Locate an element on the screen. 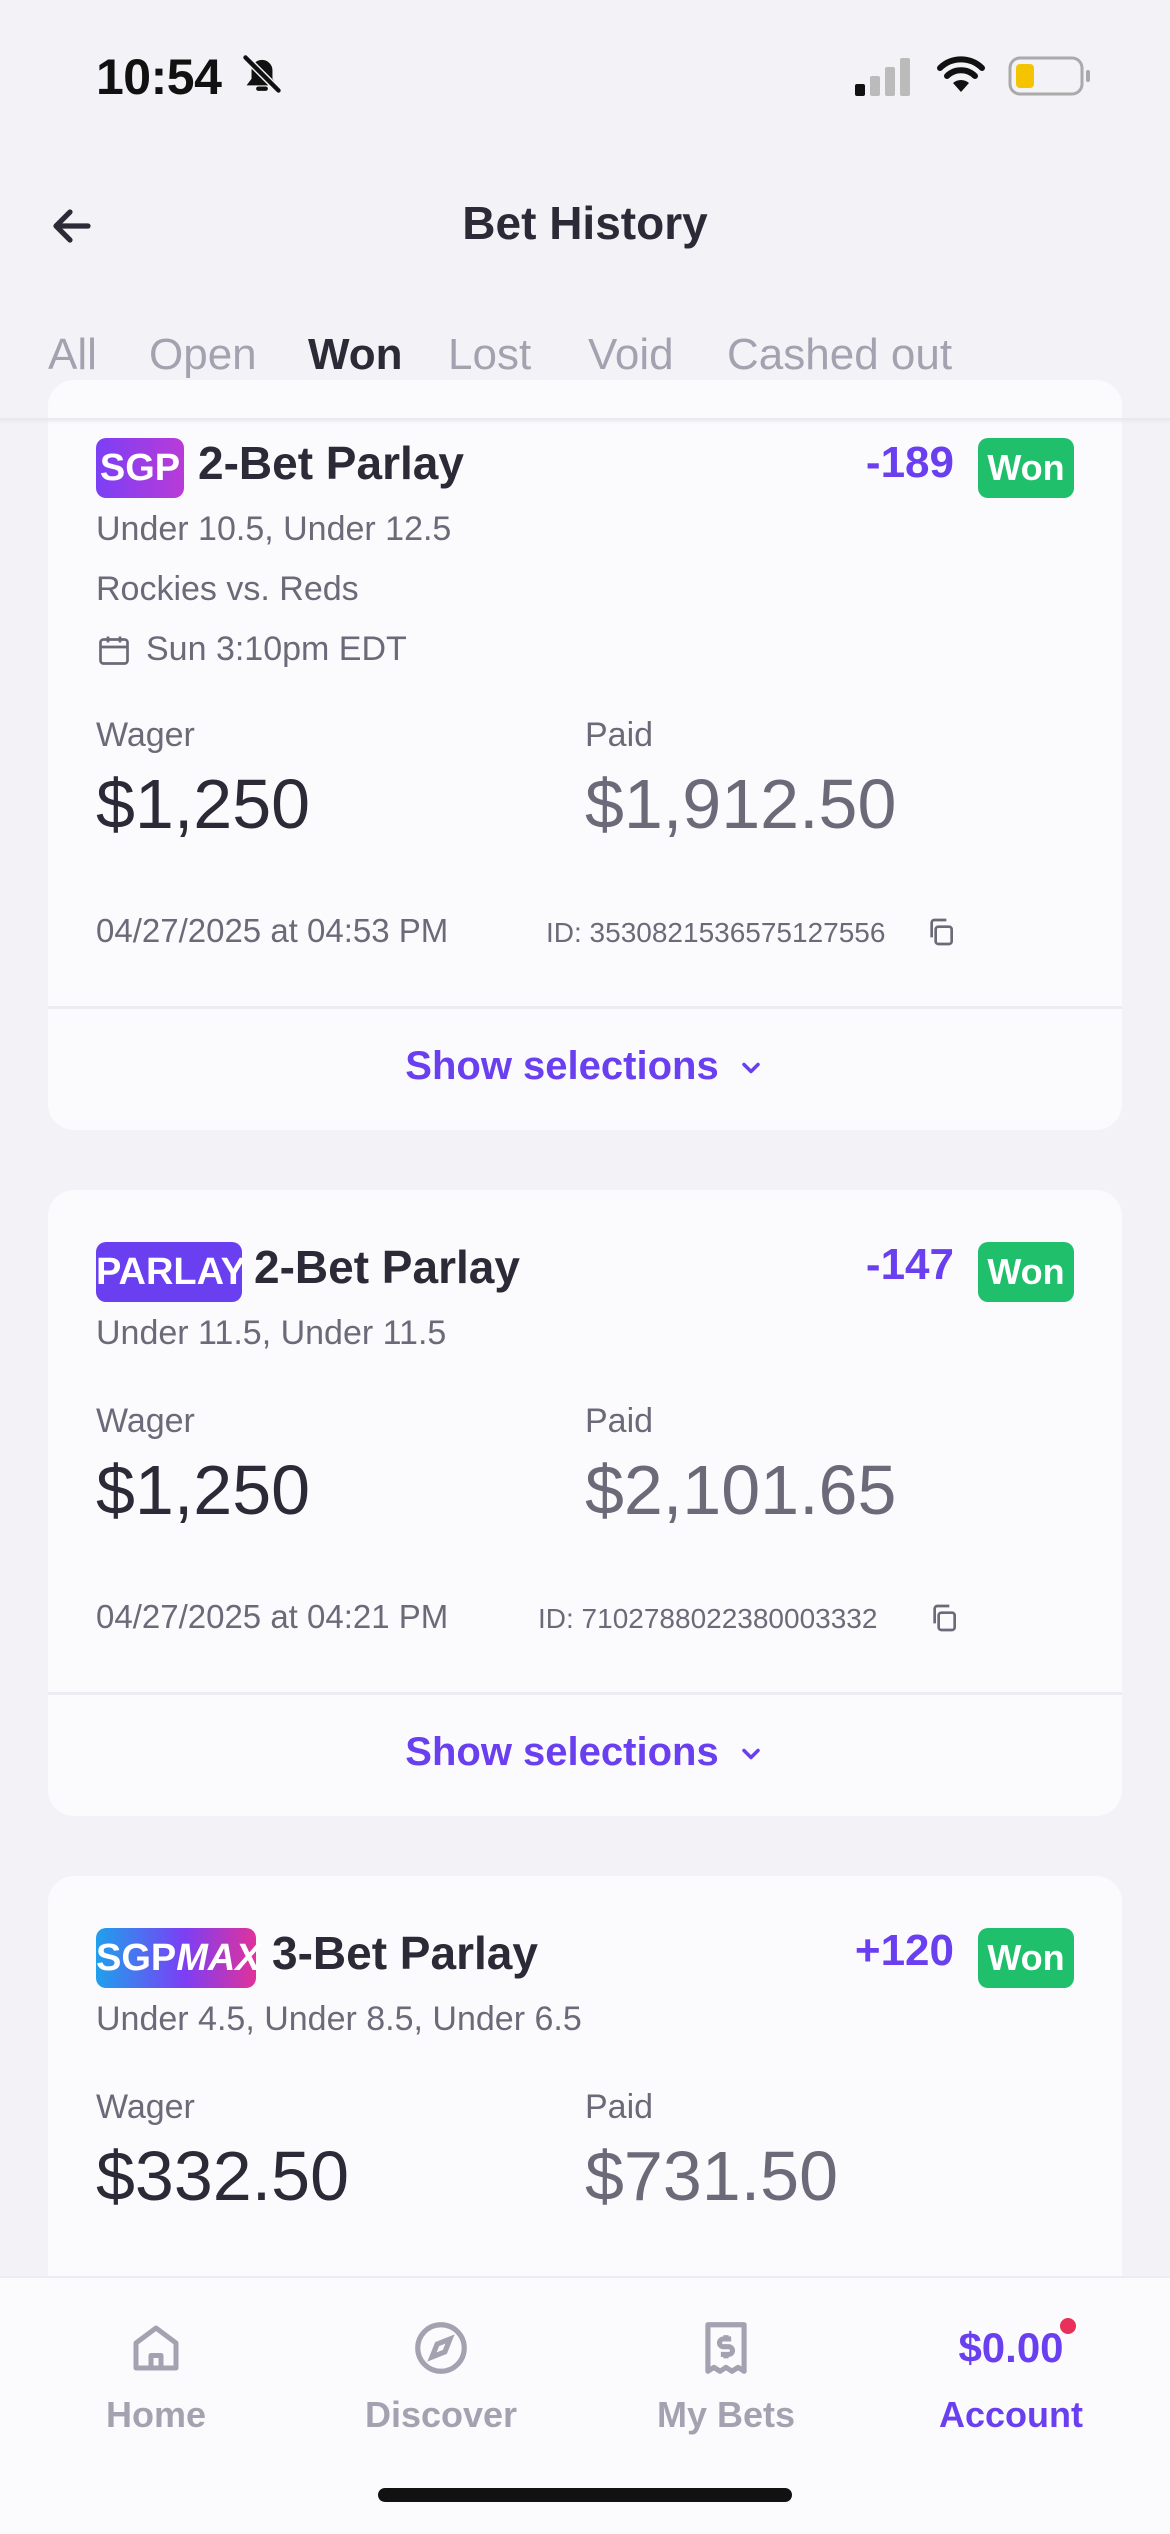 The image size is (1170, 2534). nav-home-label: Home is located at coordinates (156, 2414).